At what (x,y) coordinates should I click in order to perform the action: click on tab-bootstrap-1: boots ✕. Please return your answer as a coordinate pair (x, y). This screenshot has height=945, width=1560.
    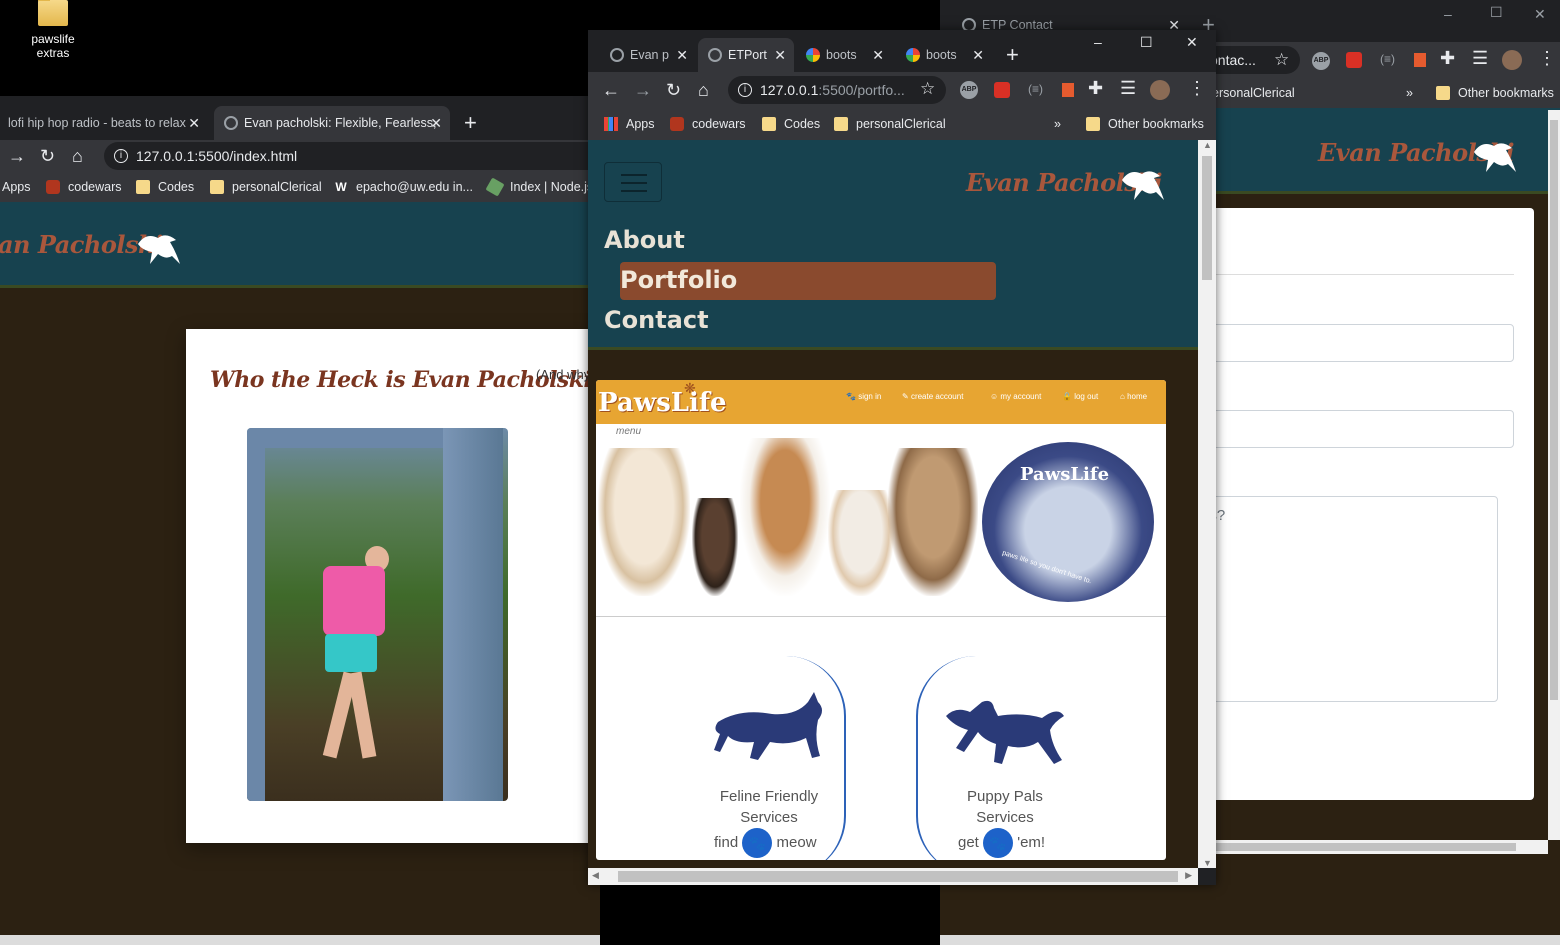
    Looking at the image, I should click on (844, 55).